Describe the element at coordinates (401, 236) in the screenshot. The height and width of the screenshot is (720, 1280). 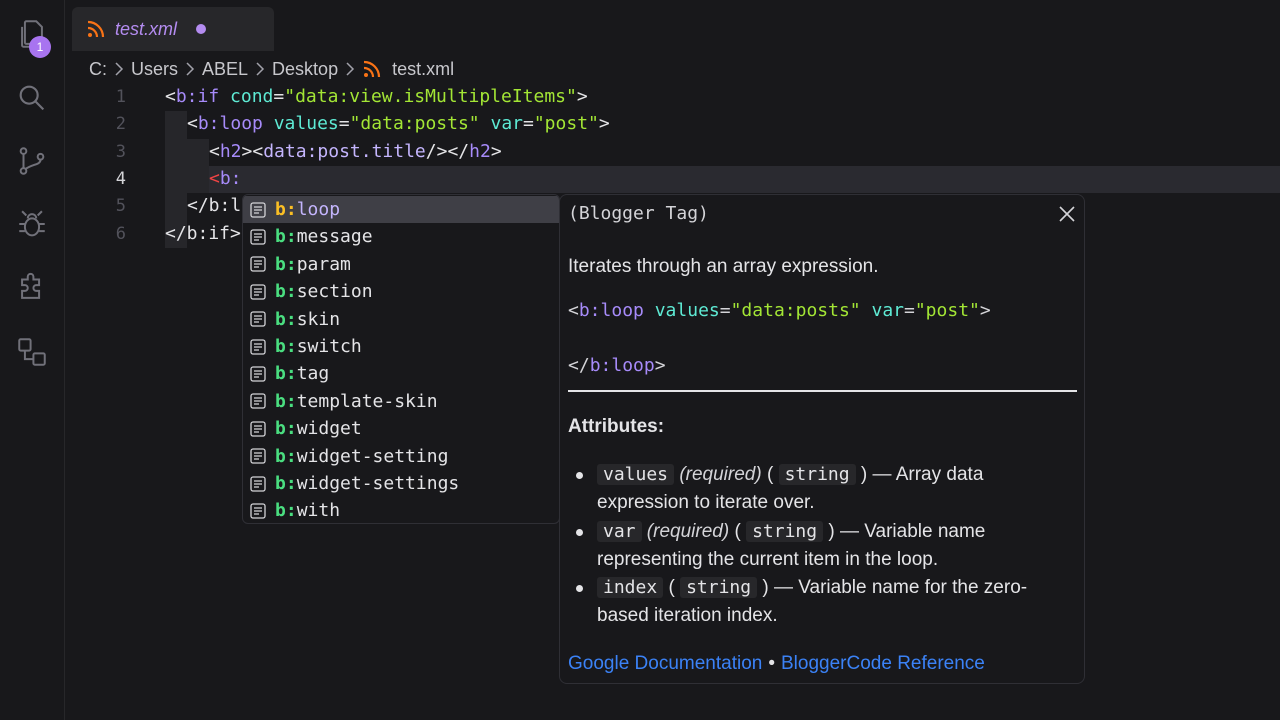
I see `suggestion-item: b: message` at that location.